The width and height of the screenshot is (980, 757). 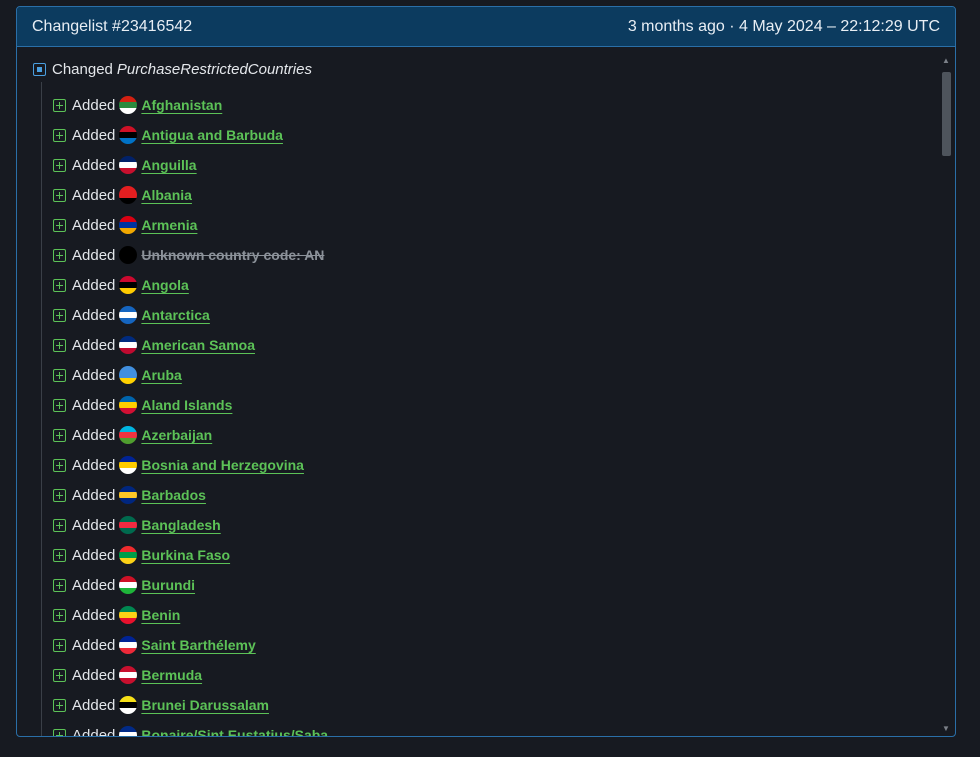 What do you see at coordinates (82, 69) in the screenshot?
I see `root-action: Changed` at bounding box center [82, 69].